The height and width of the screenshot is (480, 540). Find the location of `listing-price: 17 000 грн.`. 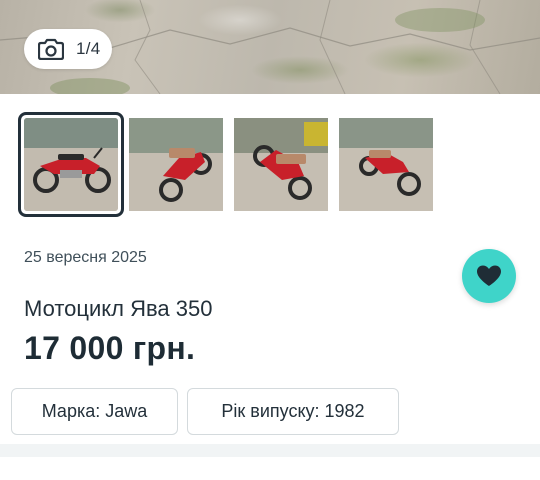

listing-price: 17 000 грн. is located at coordinates (110, 348).